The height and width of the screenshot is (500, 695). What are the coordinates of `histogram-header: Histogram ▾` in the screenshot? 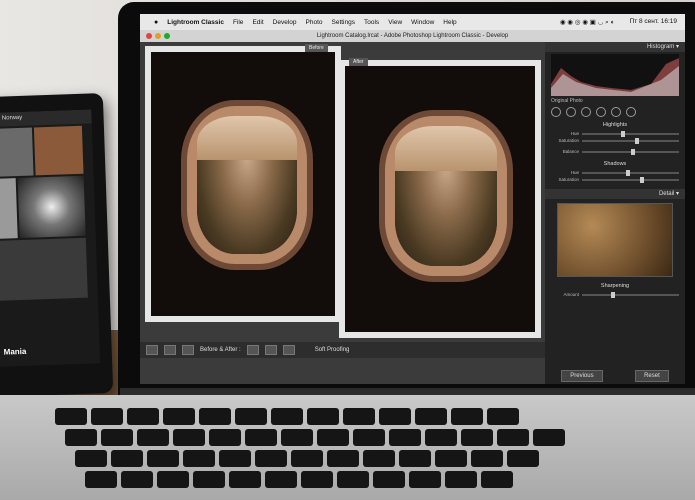 It's located at (615, 47).